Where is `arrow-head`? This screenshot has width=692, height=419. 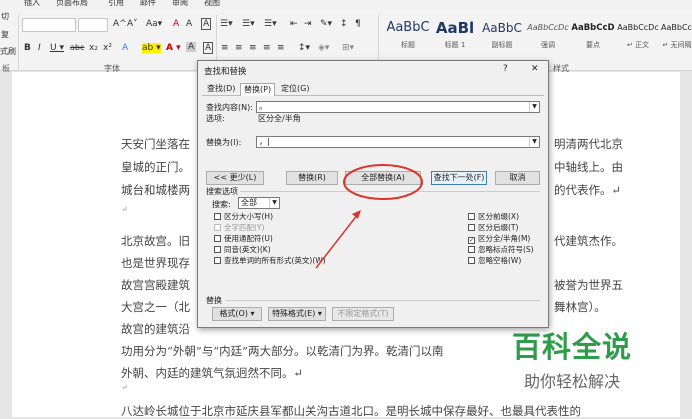
arrow-head is located at coordinates (356, 214).